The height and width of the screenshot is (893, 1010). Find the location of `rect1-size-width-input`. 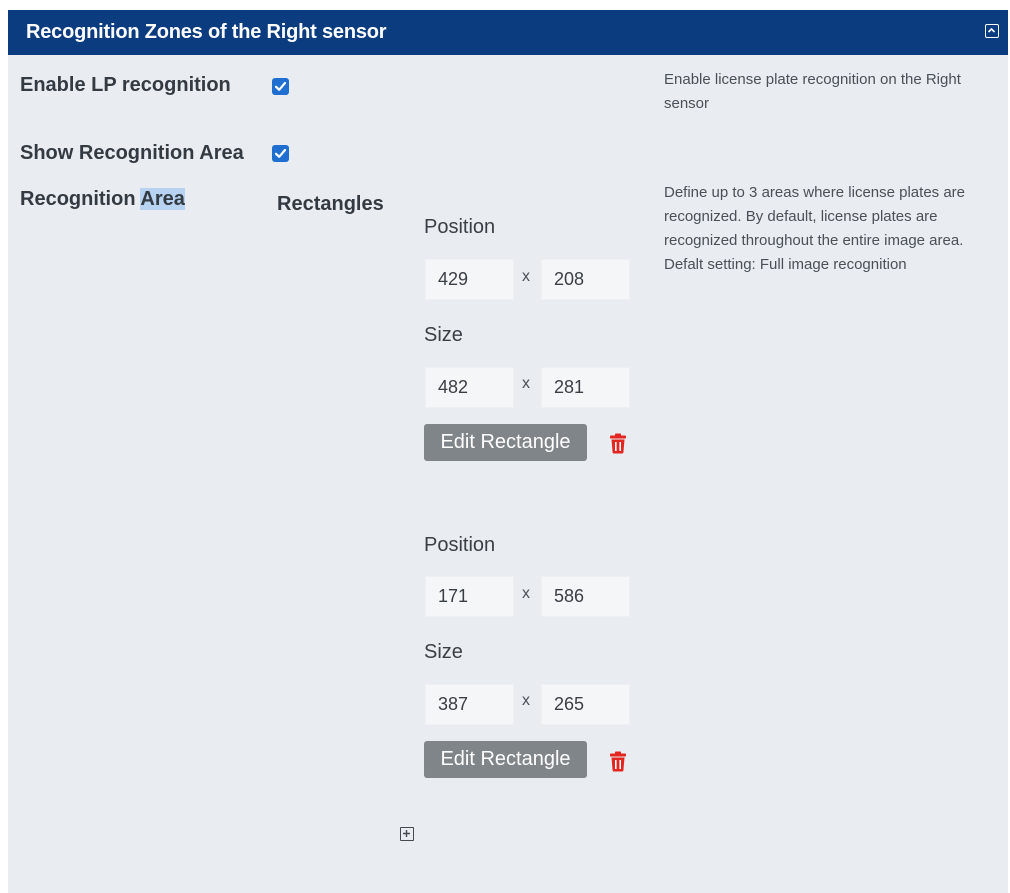

rect1-size-width-input is located at coordinates (469, 387).